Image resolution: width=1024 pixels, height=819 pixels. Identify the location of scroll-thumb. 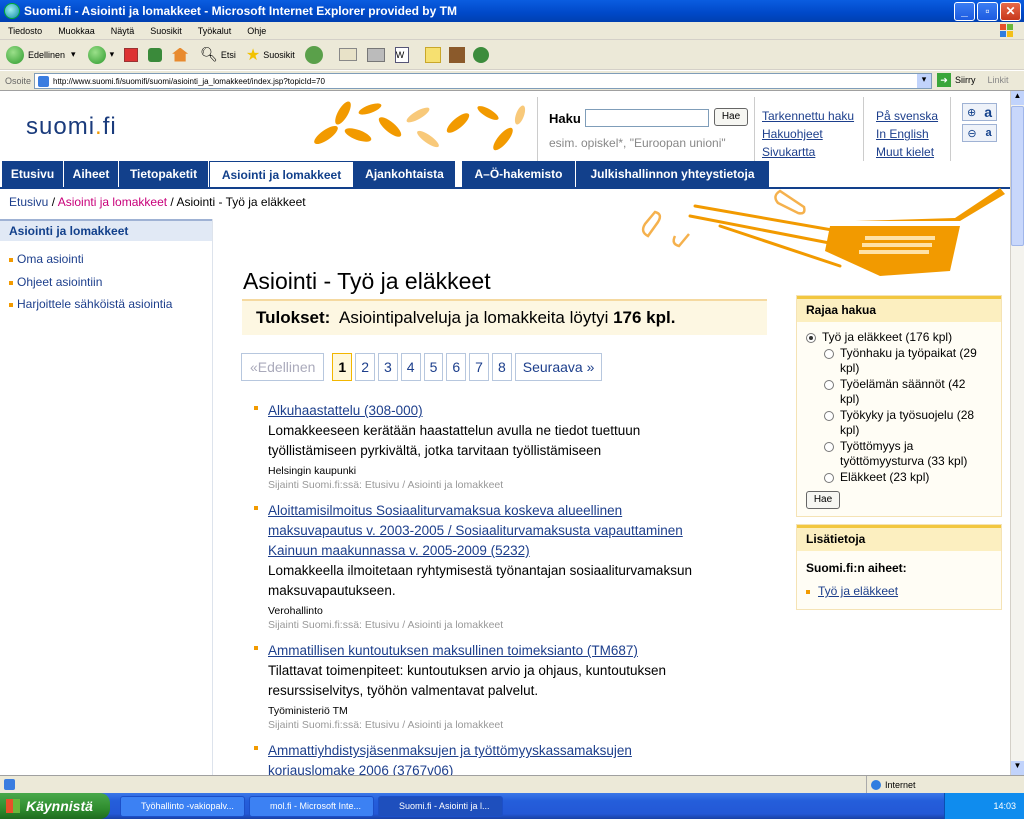
(1017, 176).